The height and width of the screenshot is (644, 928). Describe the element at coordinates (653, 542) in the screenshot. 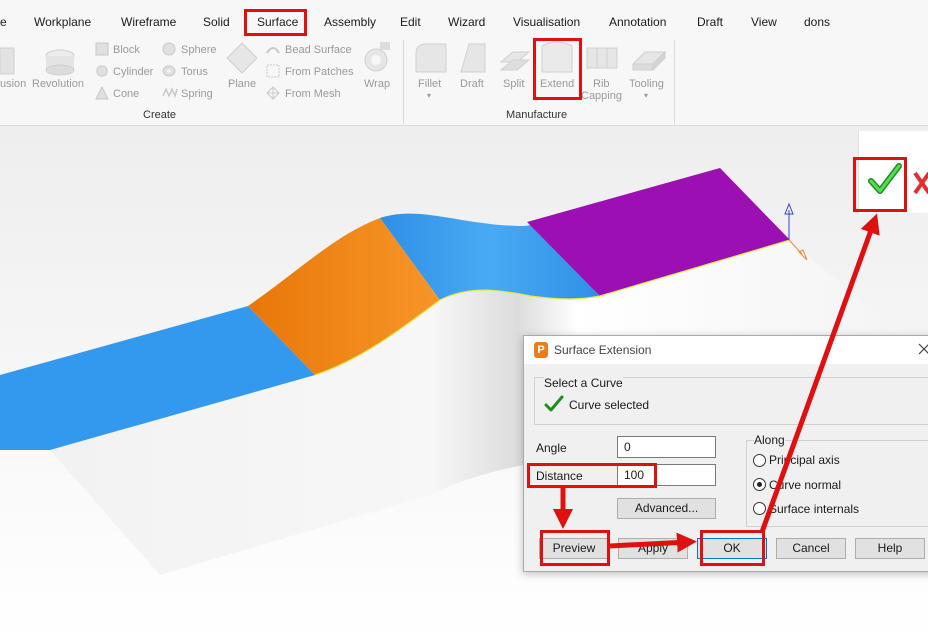

I see `arrow-preview-to-ok` at that location.